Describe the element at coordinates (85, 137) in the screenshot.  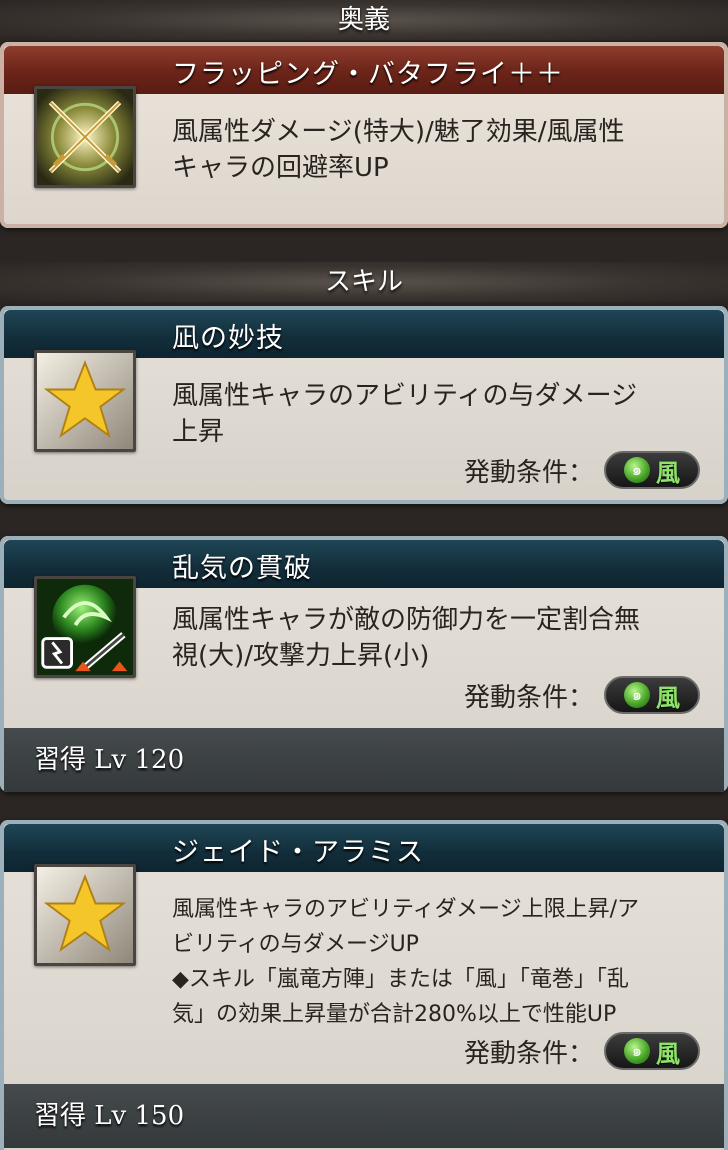
I see `crossed-swords-icon` at that location.